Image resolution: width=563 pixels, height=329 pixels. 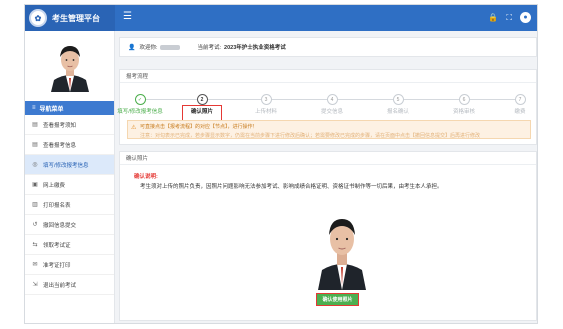 I want to click on warning-icon: ⚠, so click(x=134, y=128).